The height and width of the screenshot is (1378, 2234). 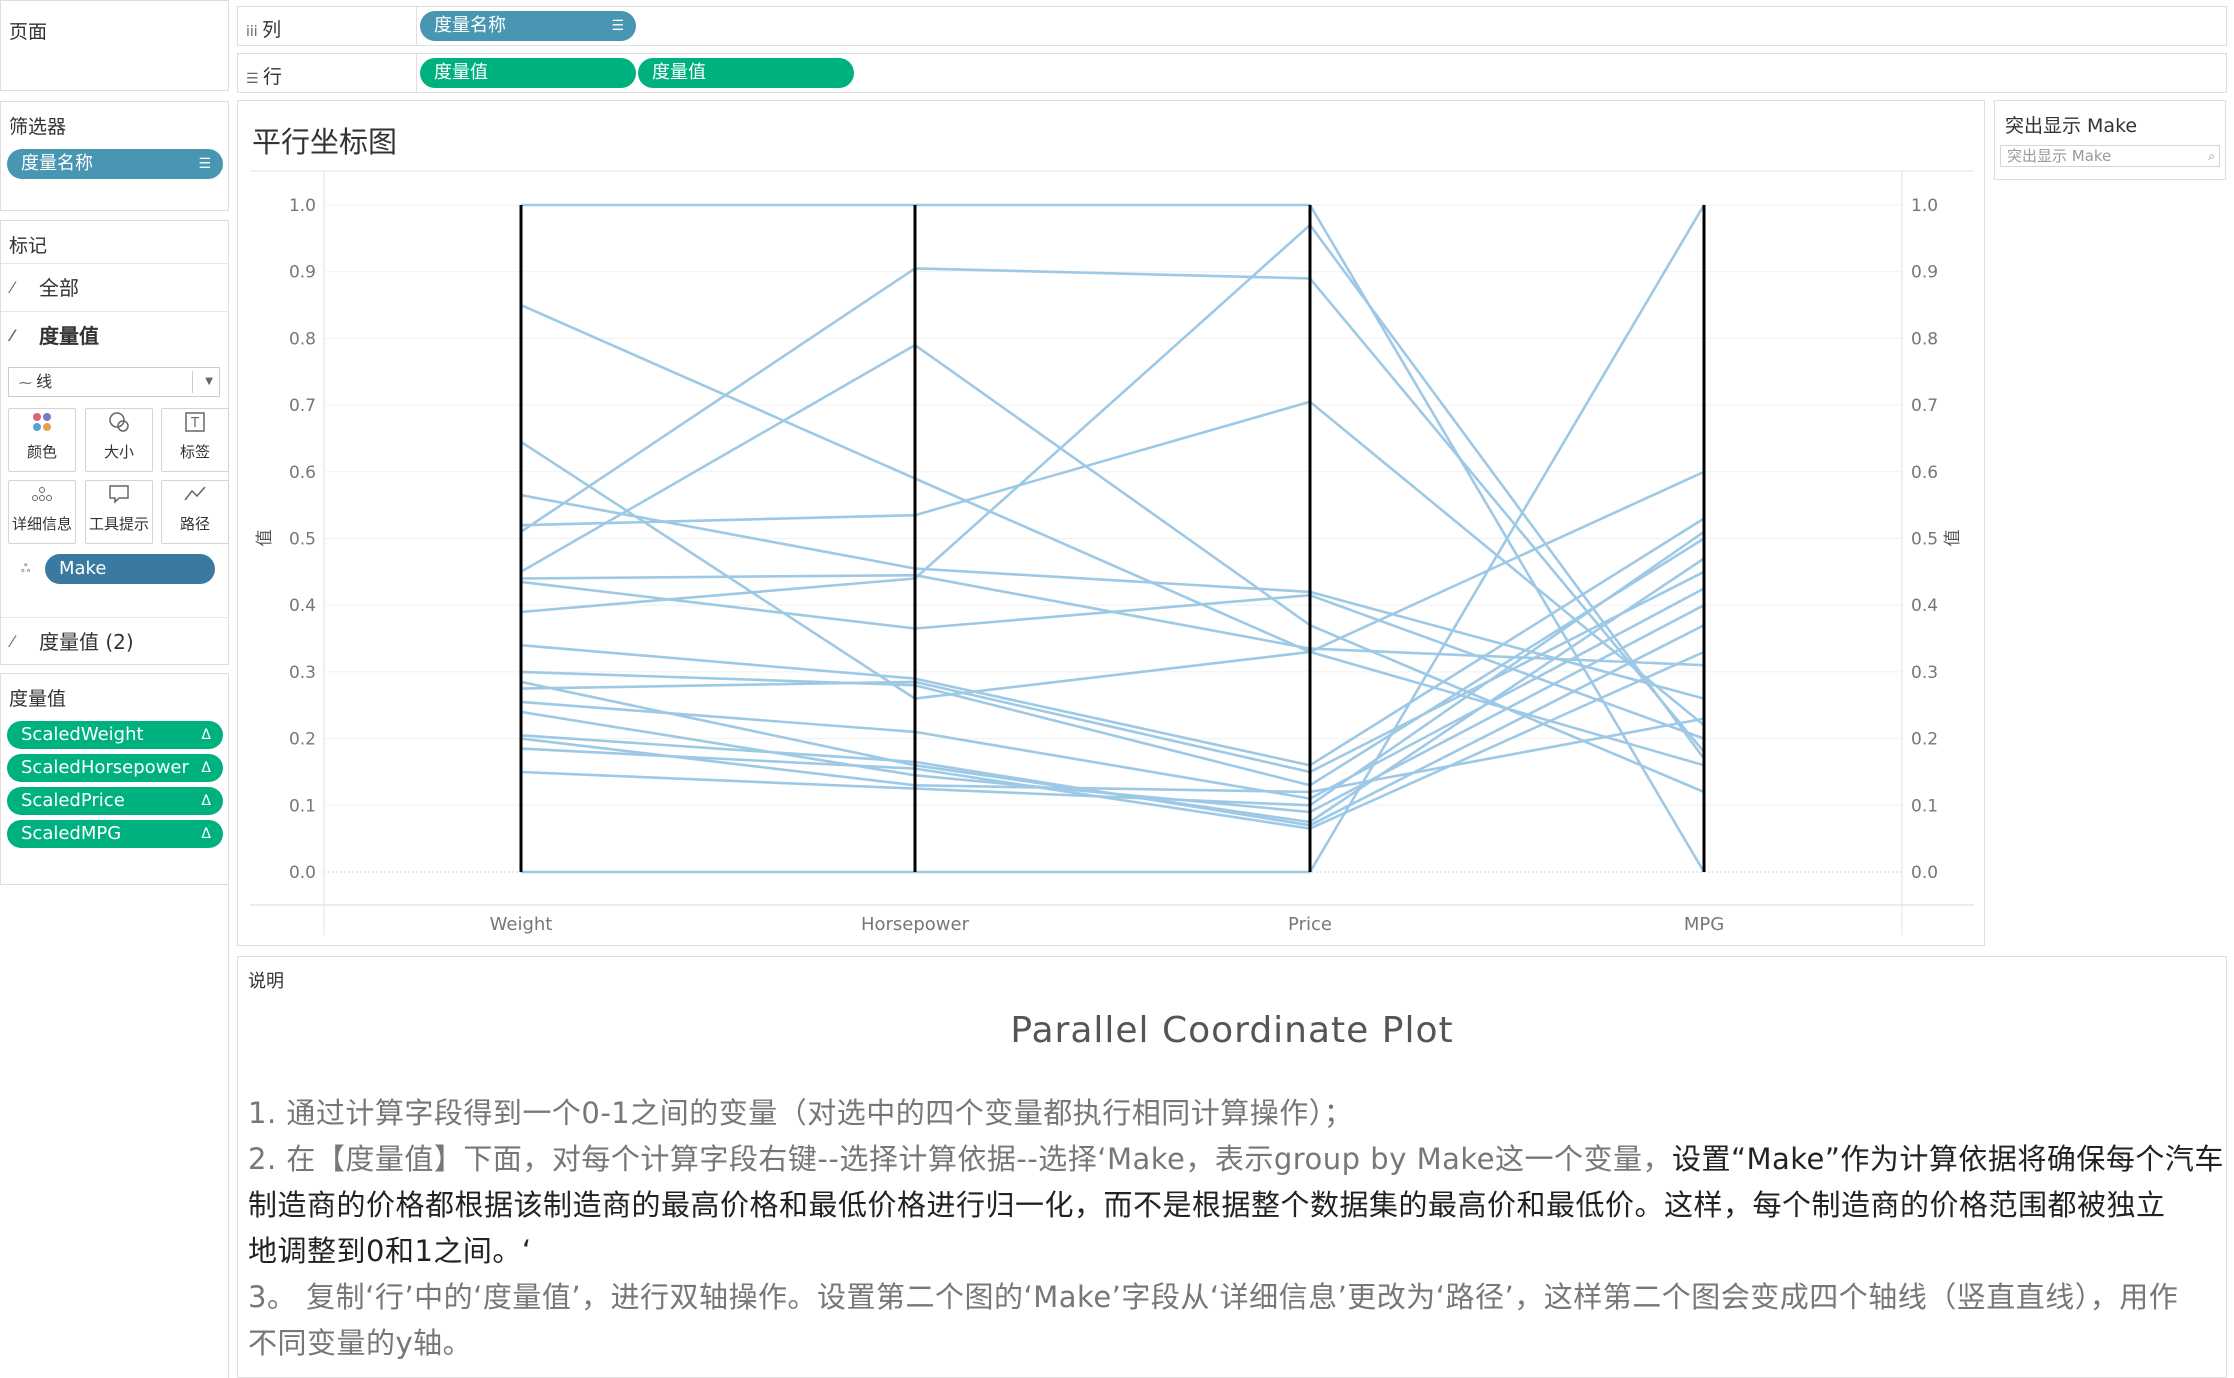 What do you see at coordinates (1704, 924) in the screenshot?
I see `x-category-label: MPG` at bounding box center [1704, 924].